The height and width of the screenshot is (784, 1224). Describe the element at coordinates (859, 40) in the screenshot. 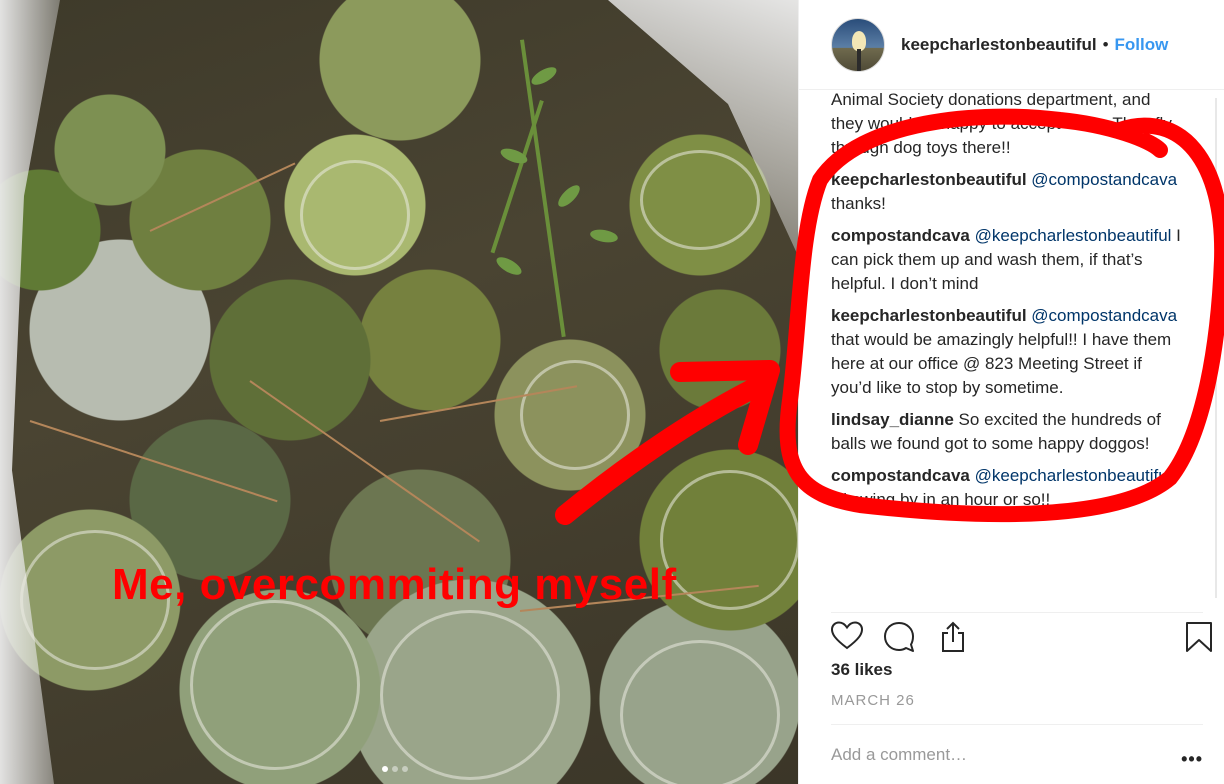

I see `lamp-icon` at that location.